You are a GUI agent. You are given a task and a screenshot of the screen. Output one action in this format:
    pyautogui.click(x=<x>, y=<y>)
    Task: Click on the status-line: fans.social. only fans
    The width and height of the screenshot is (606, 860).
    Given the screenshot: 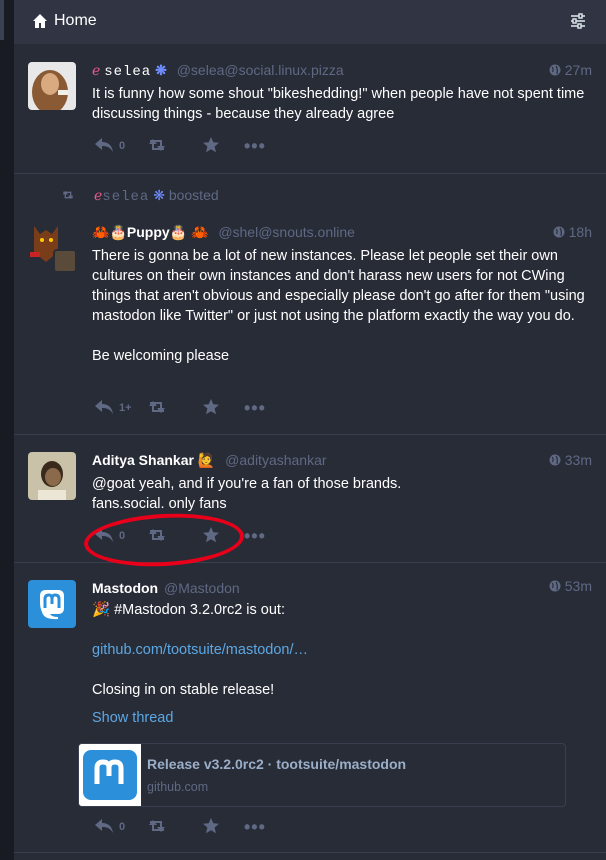 What is the action you would take?
    pyautogui.click(x=159, y=504)
    